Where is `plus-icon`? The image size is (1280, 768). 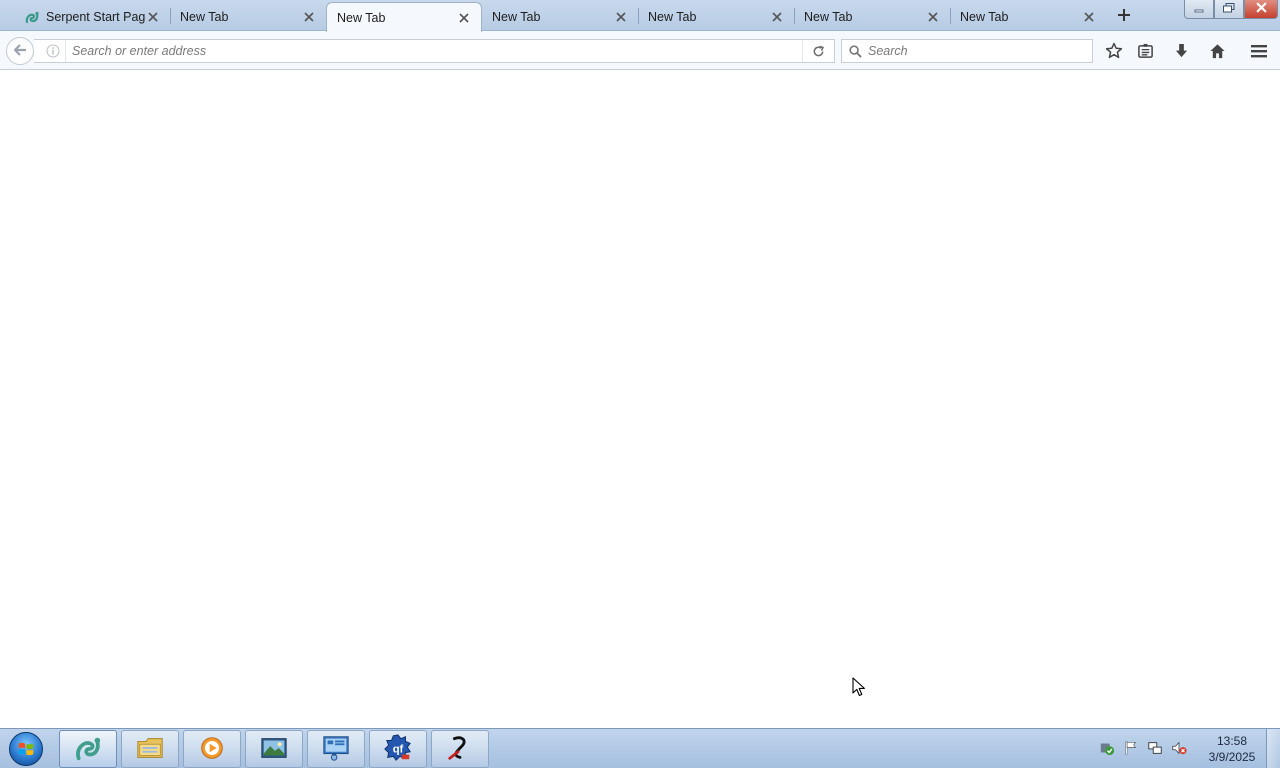 plus-icon is located at coordinates (1124, 16).